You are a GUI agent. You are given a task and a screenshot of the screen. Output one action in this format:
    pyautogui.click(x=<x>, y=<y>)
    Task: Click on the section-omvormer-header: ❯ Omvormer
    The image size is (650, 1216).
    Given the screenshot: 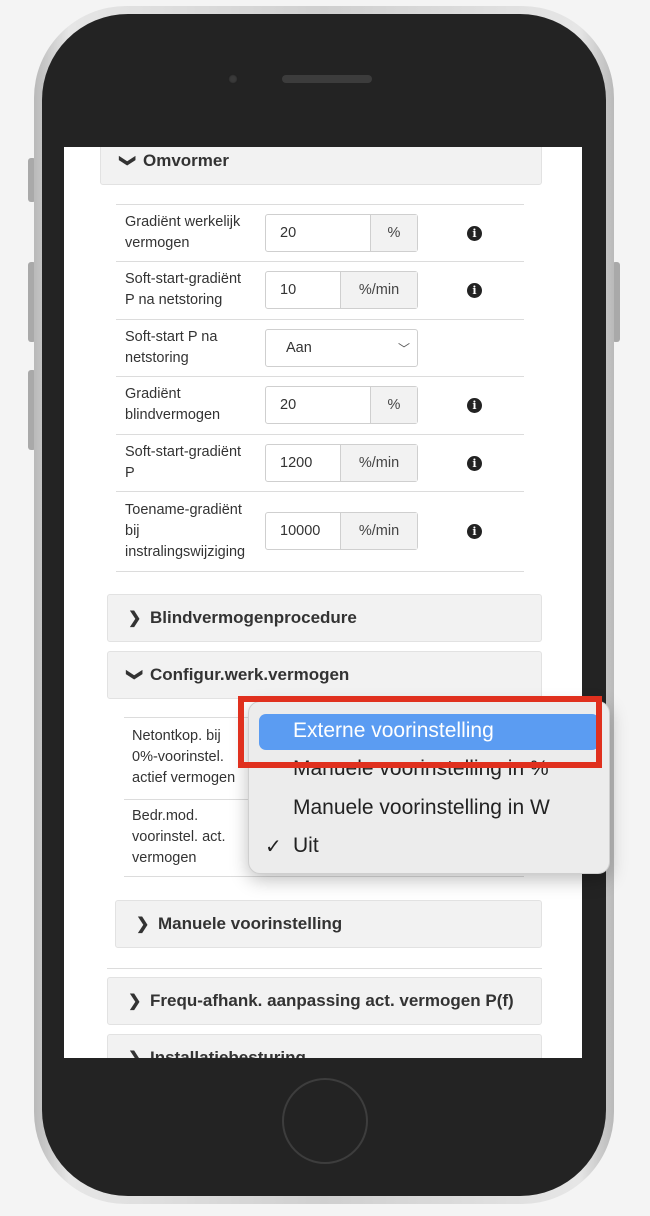 What is the action you would take?
    pyautogui.click(x=321, y=166)
    